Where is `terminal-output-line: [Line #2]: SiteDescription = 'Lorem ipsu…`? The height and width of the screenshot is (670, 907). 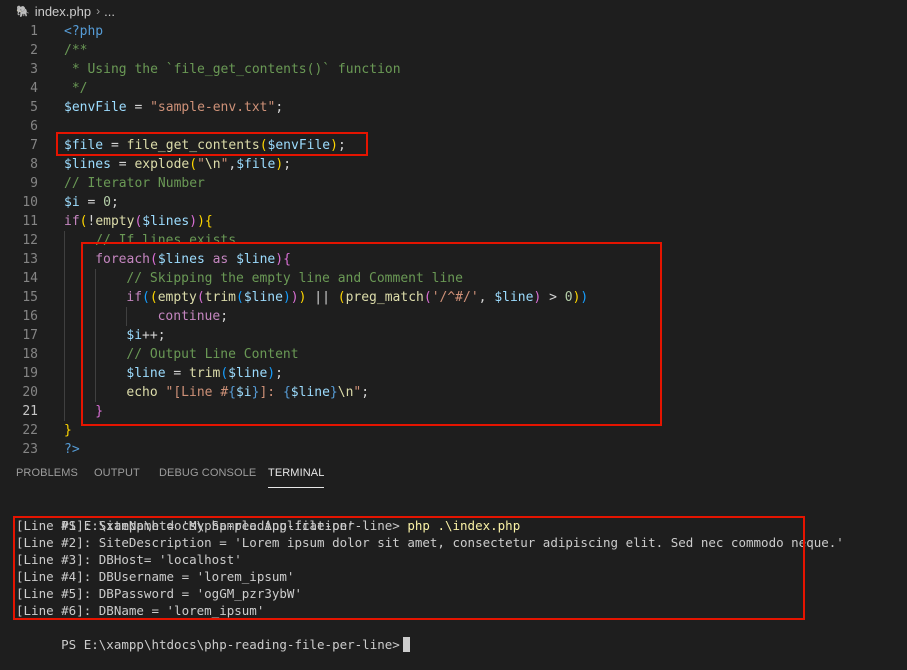 terminal-output-line: [Line #2]: SiteDescription = 'Lorem ipsu… is located at coordinates (430, 542).